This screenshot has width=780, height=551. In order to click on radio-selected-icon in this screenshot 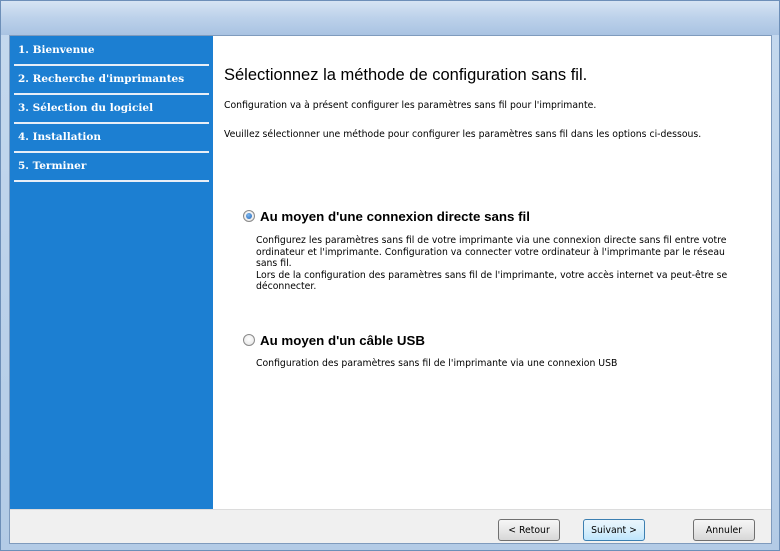, I will do `click(249, 216)`.